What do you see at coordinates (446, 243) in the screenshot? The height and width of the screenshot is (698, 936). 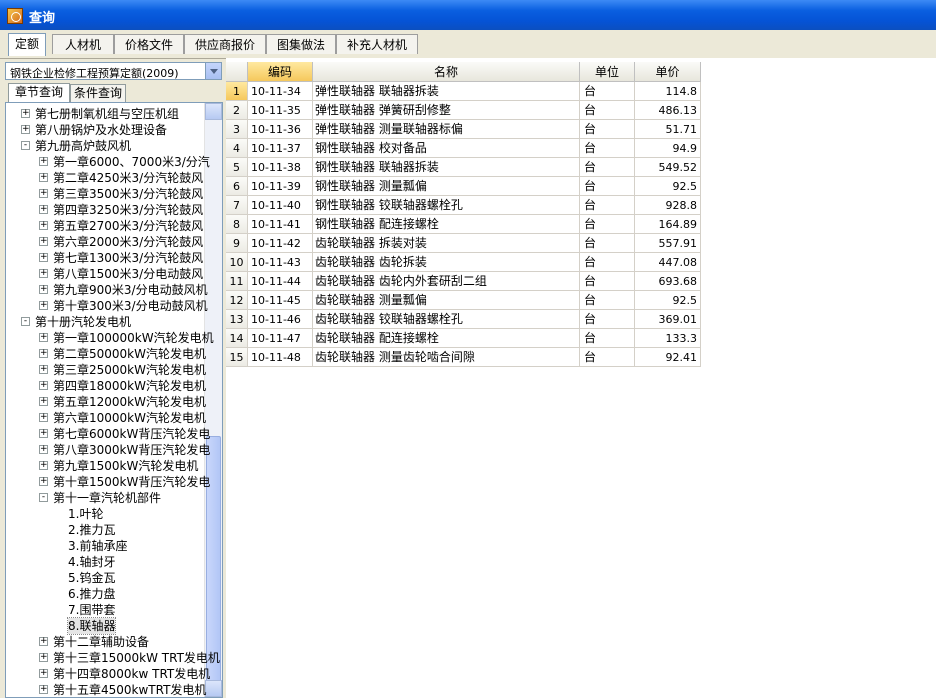 I see `cell-name: 齿轮联轴器 拆装对装` at bounding box center [446, 243].